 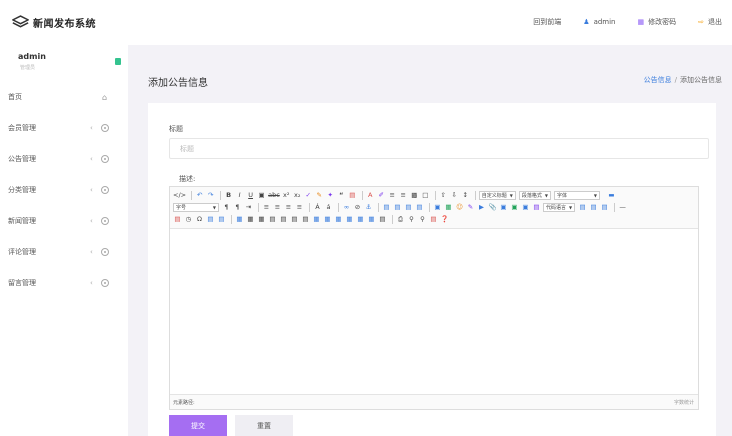 I want to click on sidebar-item-notices: 公告管理 ‹, so click(x=64, y=159).